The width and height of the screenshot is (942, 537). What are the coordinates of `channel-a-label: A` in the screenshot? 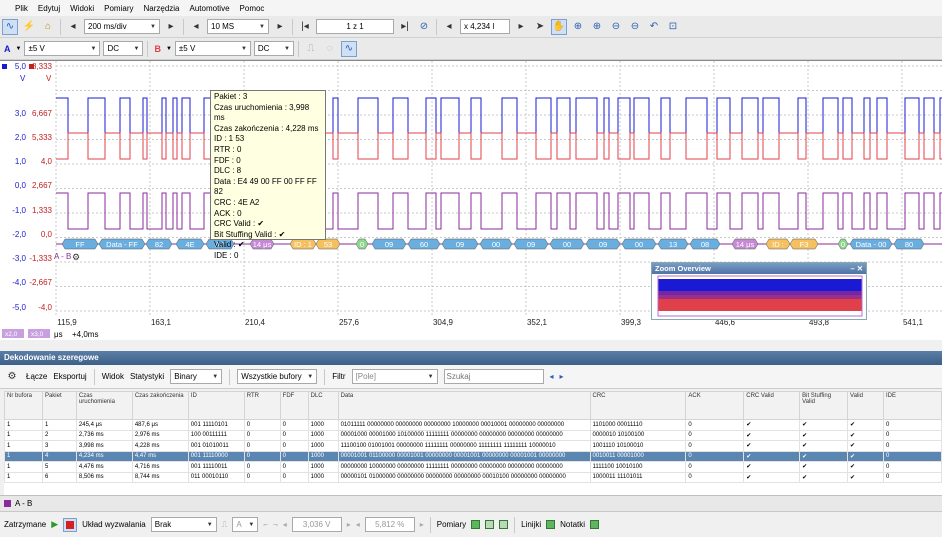 It's located at (7, 49).